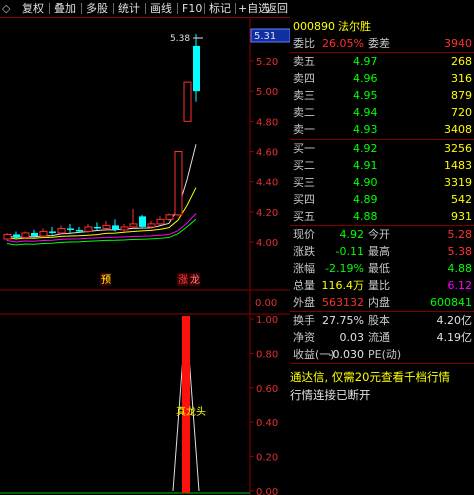  What do you see at coordinates (267, 423) in the screenshot?
I see `indicator-axis-label: 0.40` at bounding box center [267, 423].